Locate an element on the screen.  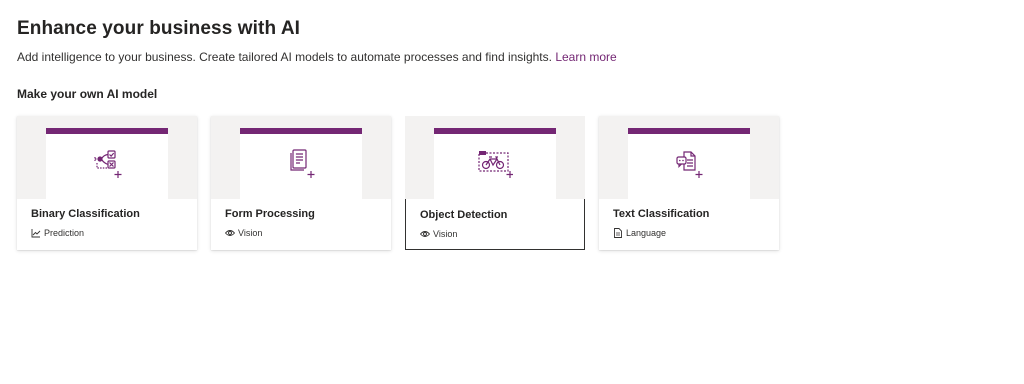
trend-chart-icon is located at coordinates (36, 233).